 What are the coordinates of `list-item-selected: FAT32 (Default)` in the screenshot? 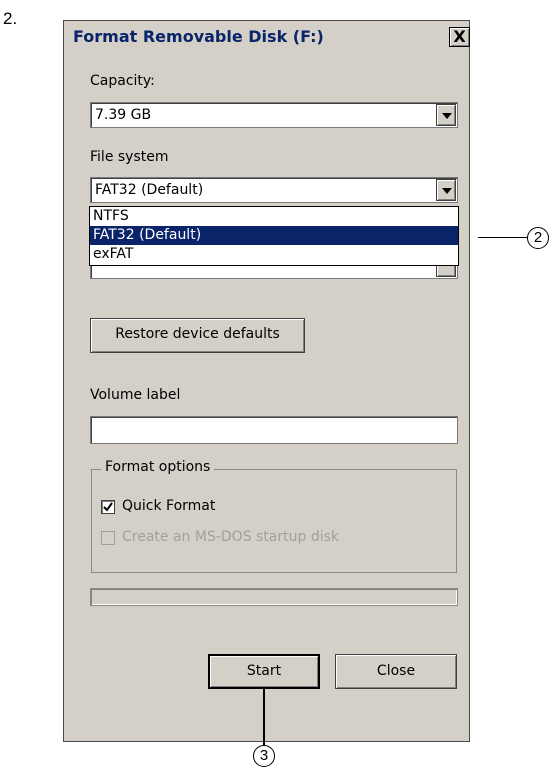 It's located at (274, 235).